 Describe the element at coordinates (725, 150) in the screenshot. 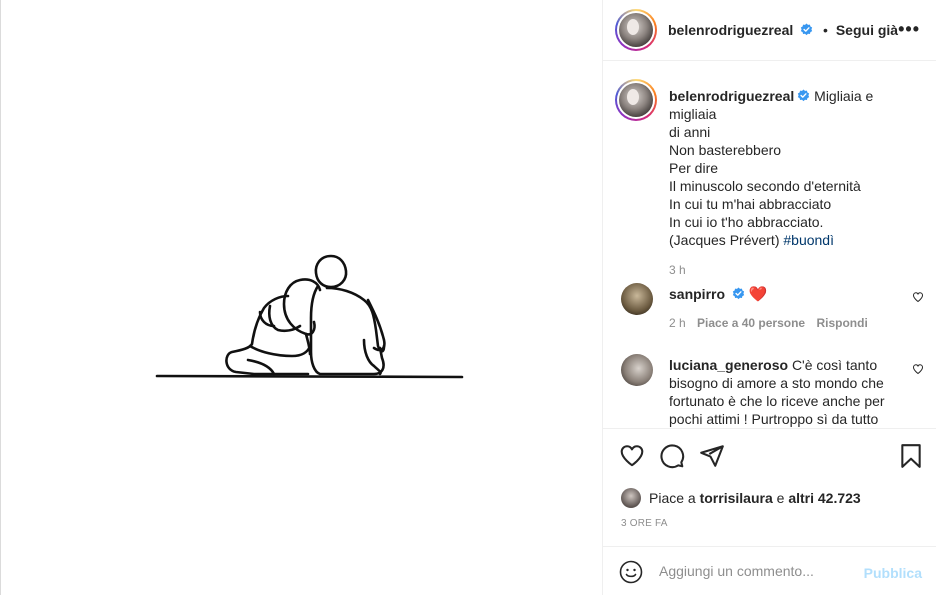

I see `caption-line-2: Non basterebbero` at that location.